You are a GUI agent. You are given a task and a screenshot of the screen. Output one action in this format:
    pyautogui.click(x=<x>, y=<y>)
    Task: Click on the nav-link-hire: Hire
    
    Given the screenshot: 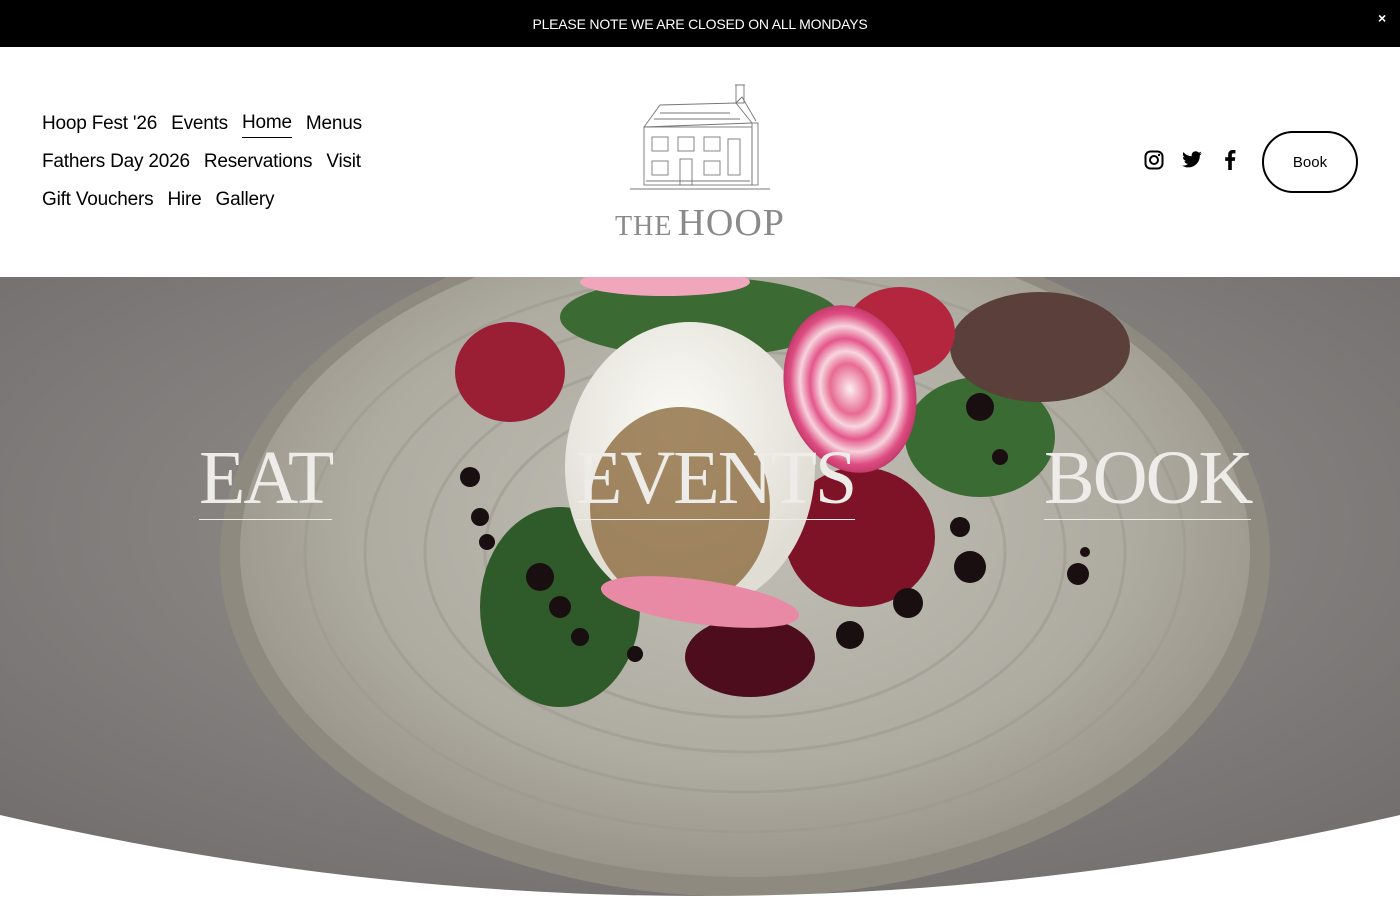 What is the action you would take?
    pyautogui.click(x=184, y=200)
    